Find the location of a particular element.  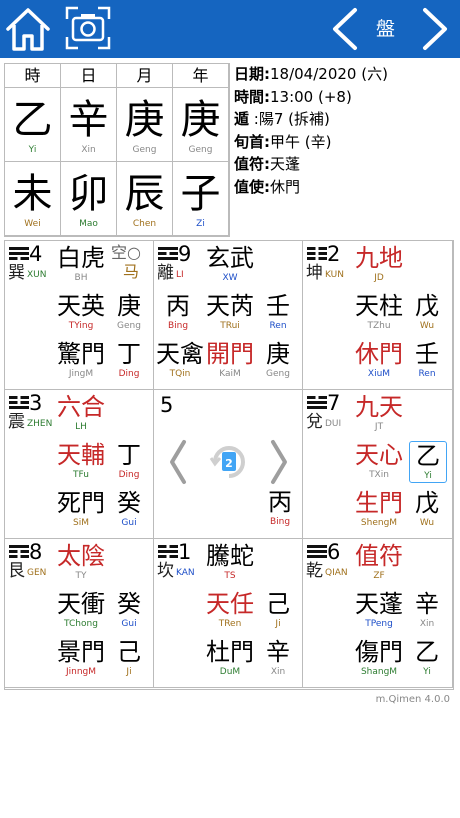

door-pinyin: JinngM is located at coordinates (81, 672).